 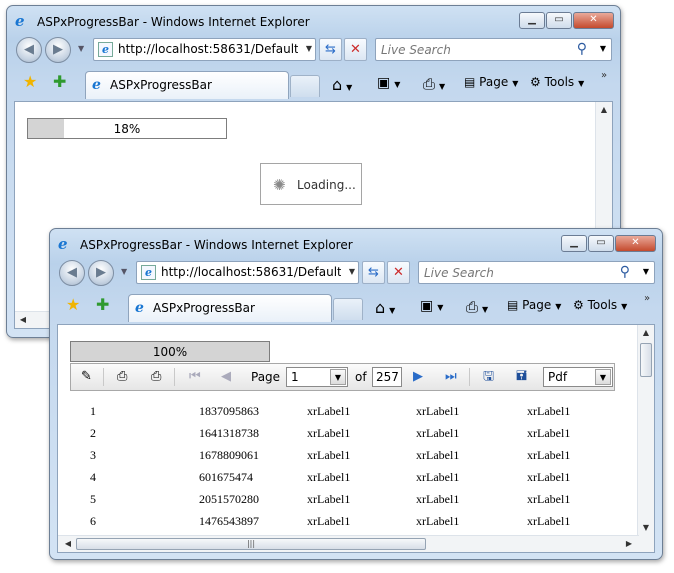 I want to click on table-cell-c3: xrLabel1, so click(x=549, y=477).